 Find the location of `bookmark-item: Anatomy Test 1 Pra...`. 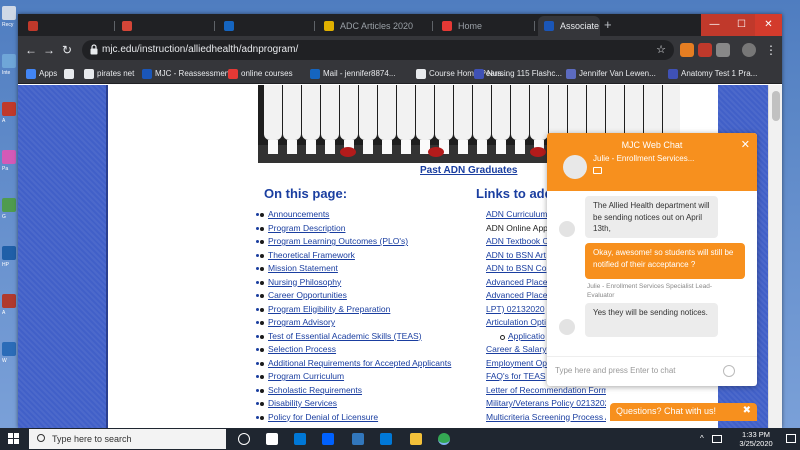

bookmark-item: Anatomy Test 1 Pra... is located at coordinates (712, 74).